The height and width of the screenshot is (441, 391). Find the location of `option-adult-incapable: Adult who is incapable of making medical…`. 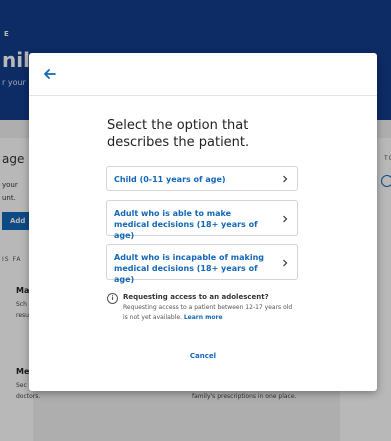

option-adult-incapable: Adult who is incapable of making medical… is located at coordinates (202, 264).